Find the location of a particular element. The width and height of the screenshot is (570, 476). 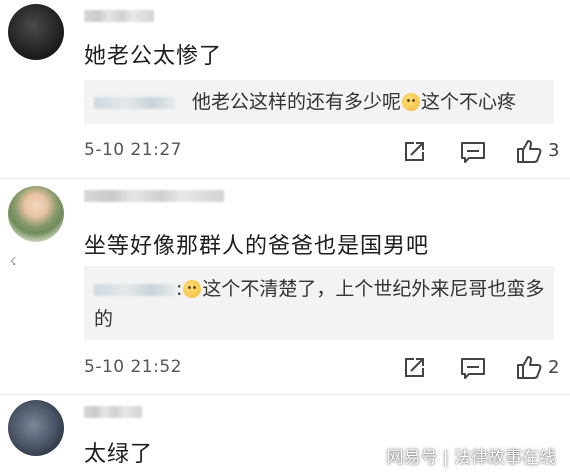

comment-text: 她老公太惨了 is located at coordinates (153, 56).